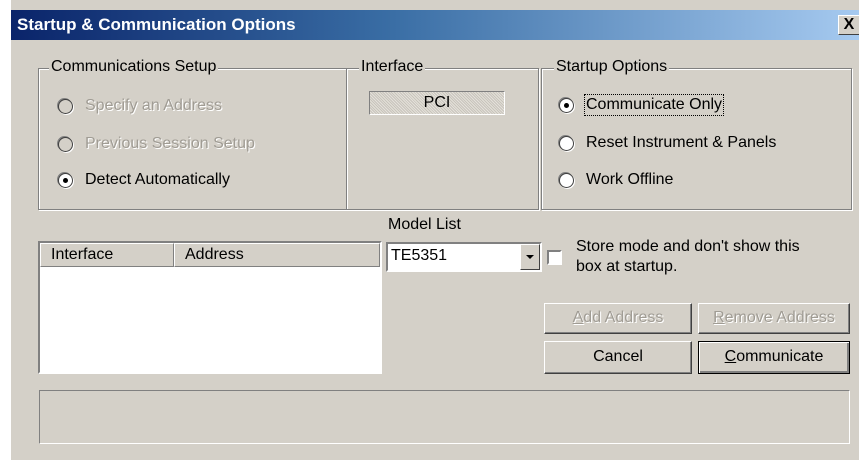 This screenshot has width=859, height=460. Describe the element at coordinates (630, 179) in the screenshot. I see `radio-label: Work Offline` at that location.